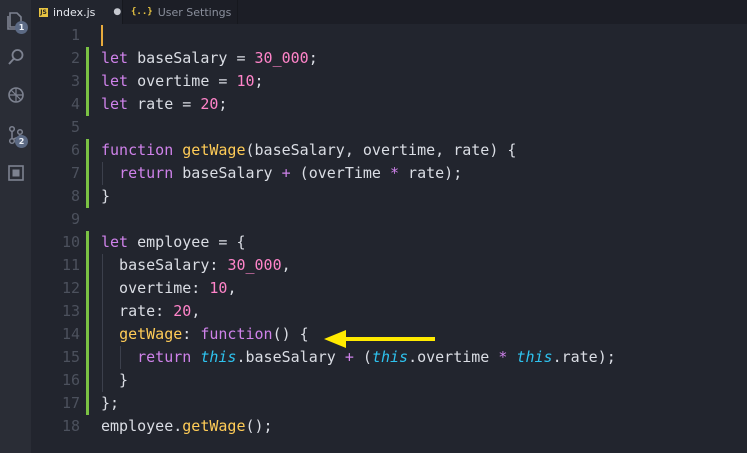  What do you see at coordinates (75, 173) in the screenshot?
I see `line-number: 7` at bounding box center [75, 173].